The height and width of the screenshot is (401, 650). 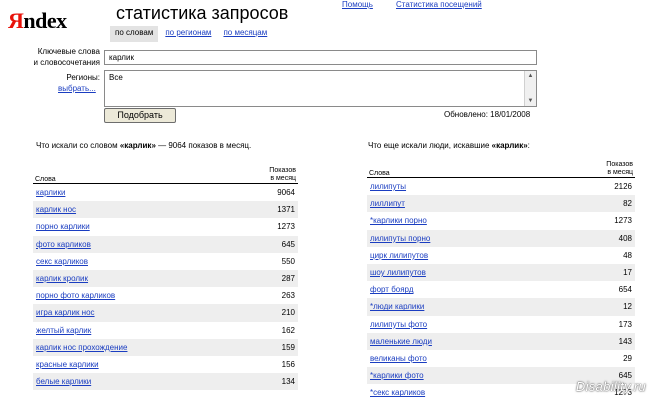 I want to click on table-row: шоу лилипутов17, so click(x=501, y=272).